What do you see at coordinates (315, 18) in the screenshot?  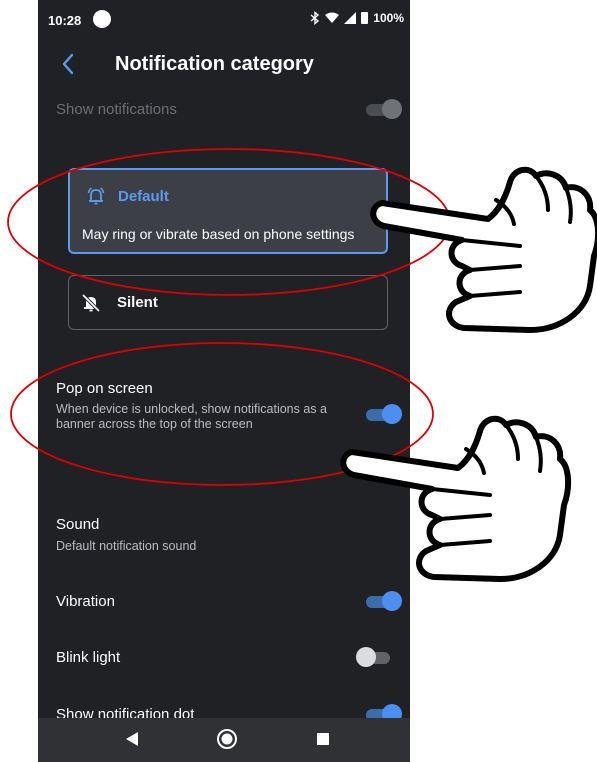 I see `bluetooth-icon` at bounding box center [315, 18].